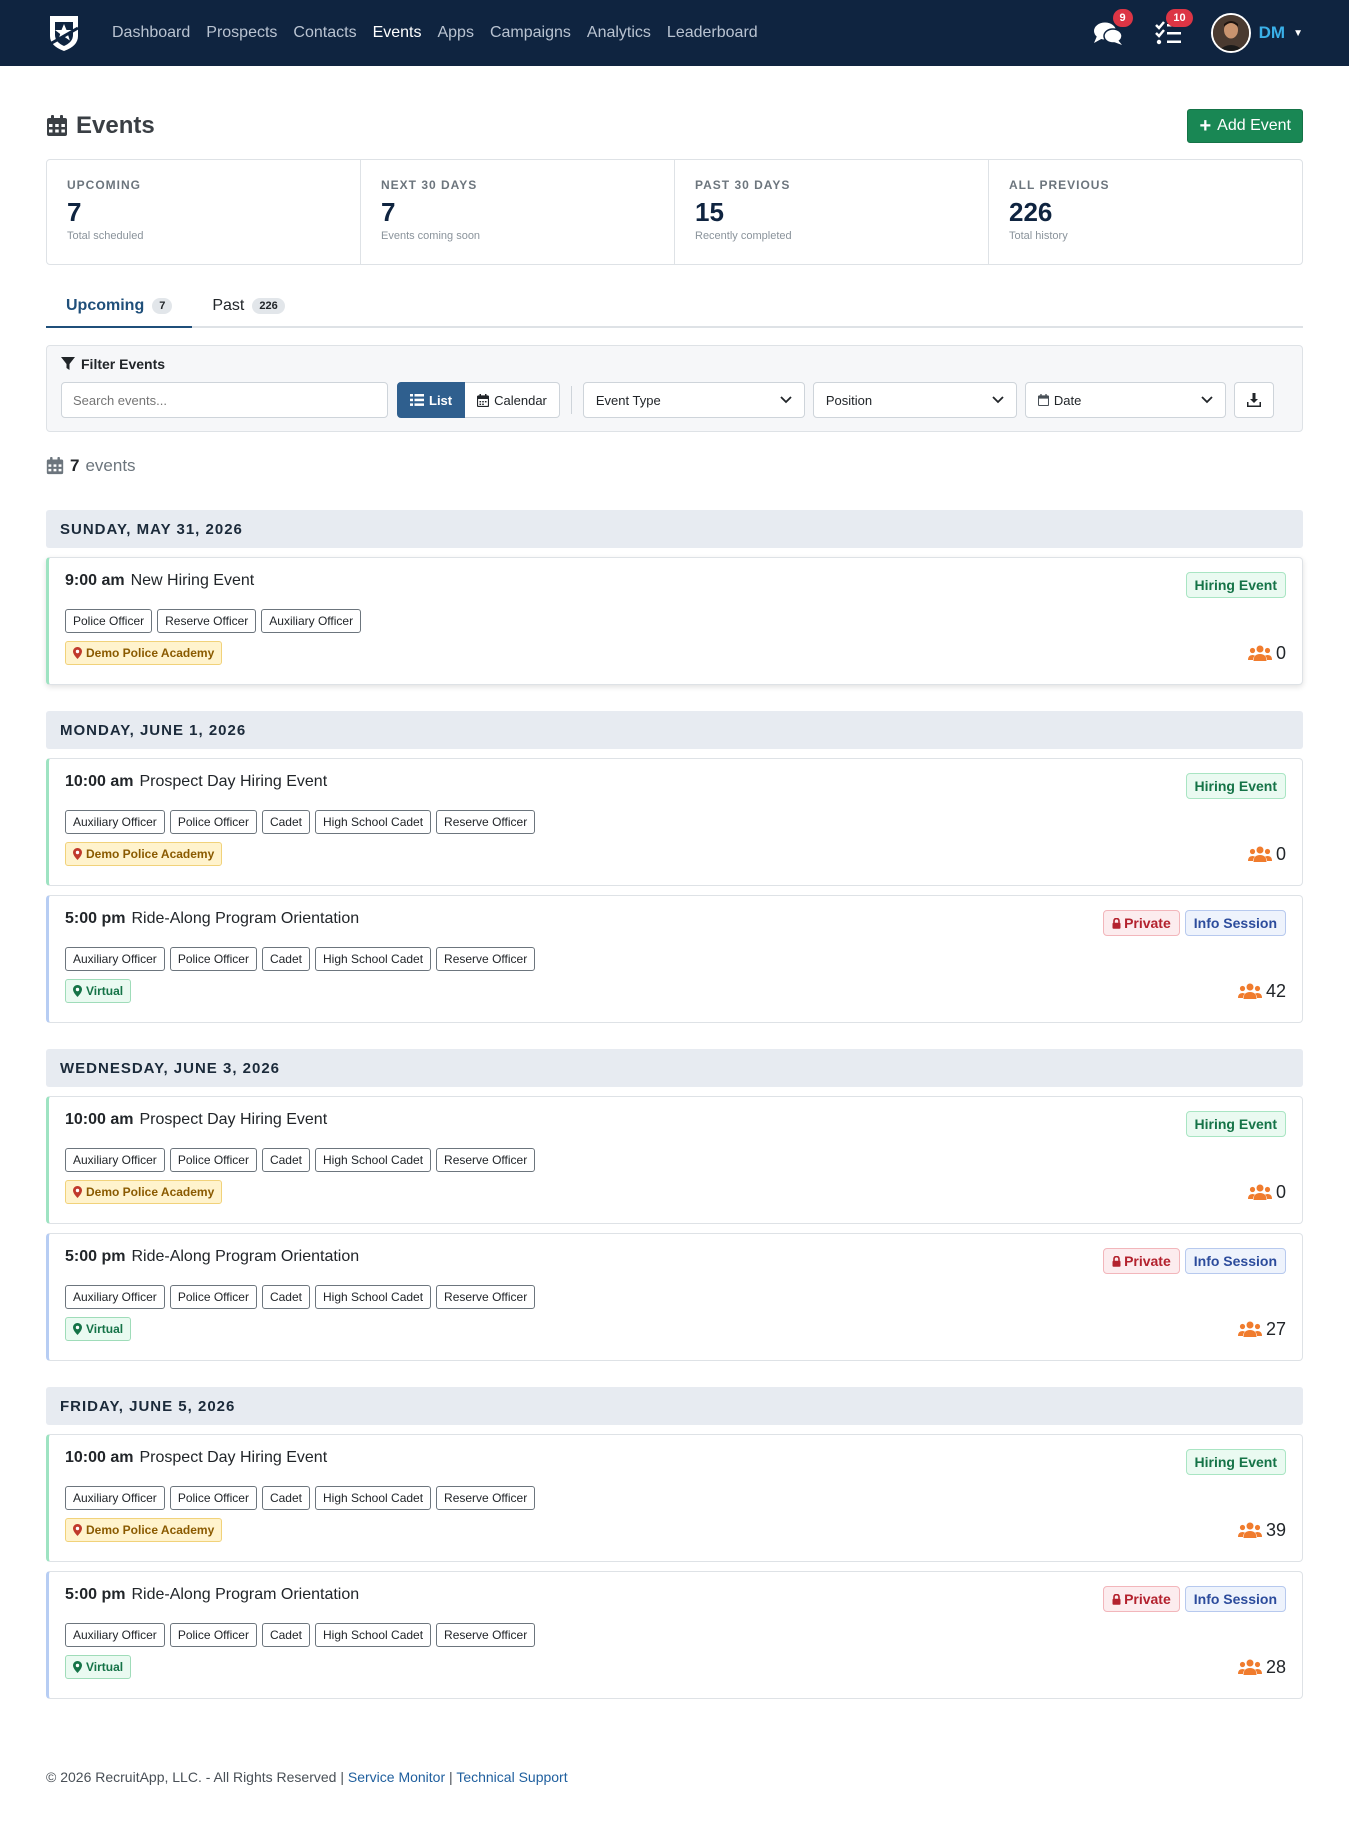 The width and height of the screenshot is (1349, 1825). I want to click on event-badges: Private Info Session, so click(1194, 923).